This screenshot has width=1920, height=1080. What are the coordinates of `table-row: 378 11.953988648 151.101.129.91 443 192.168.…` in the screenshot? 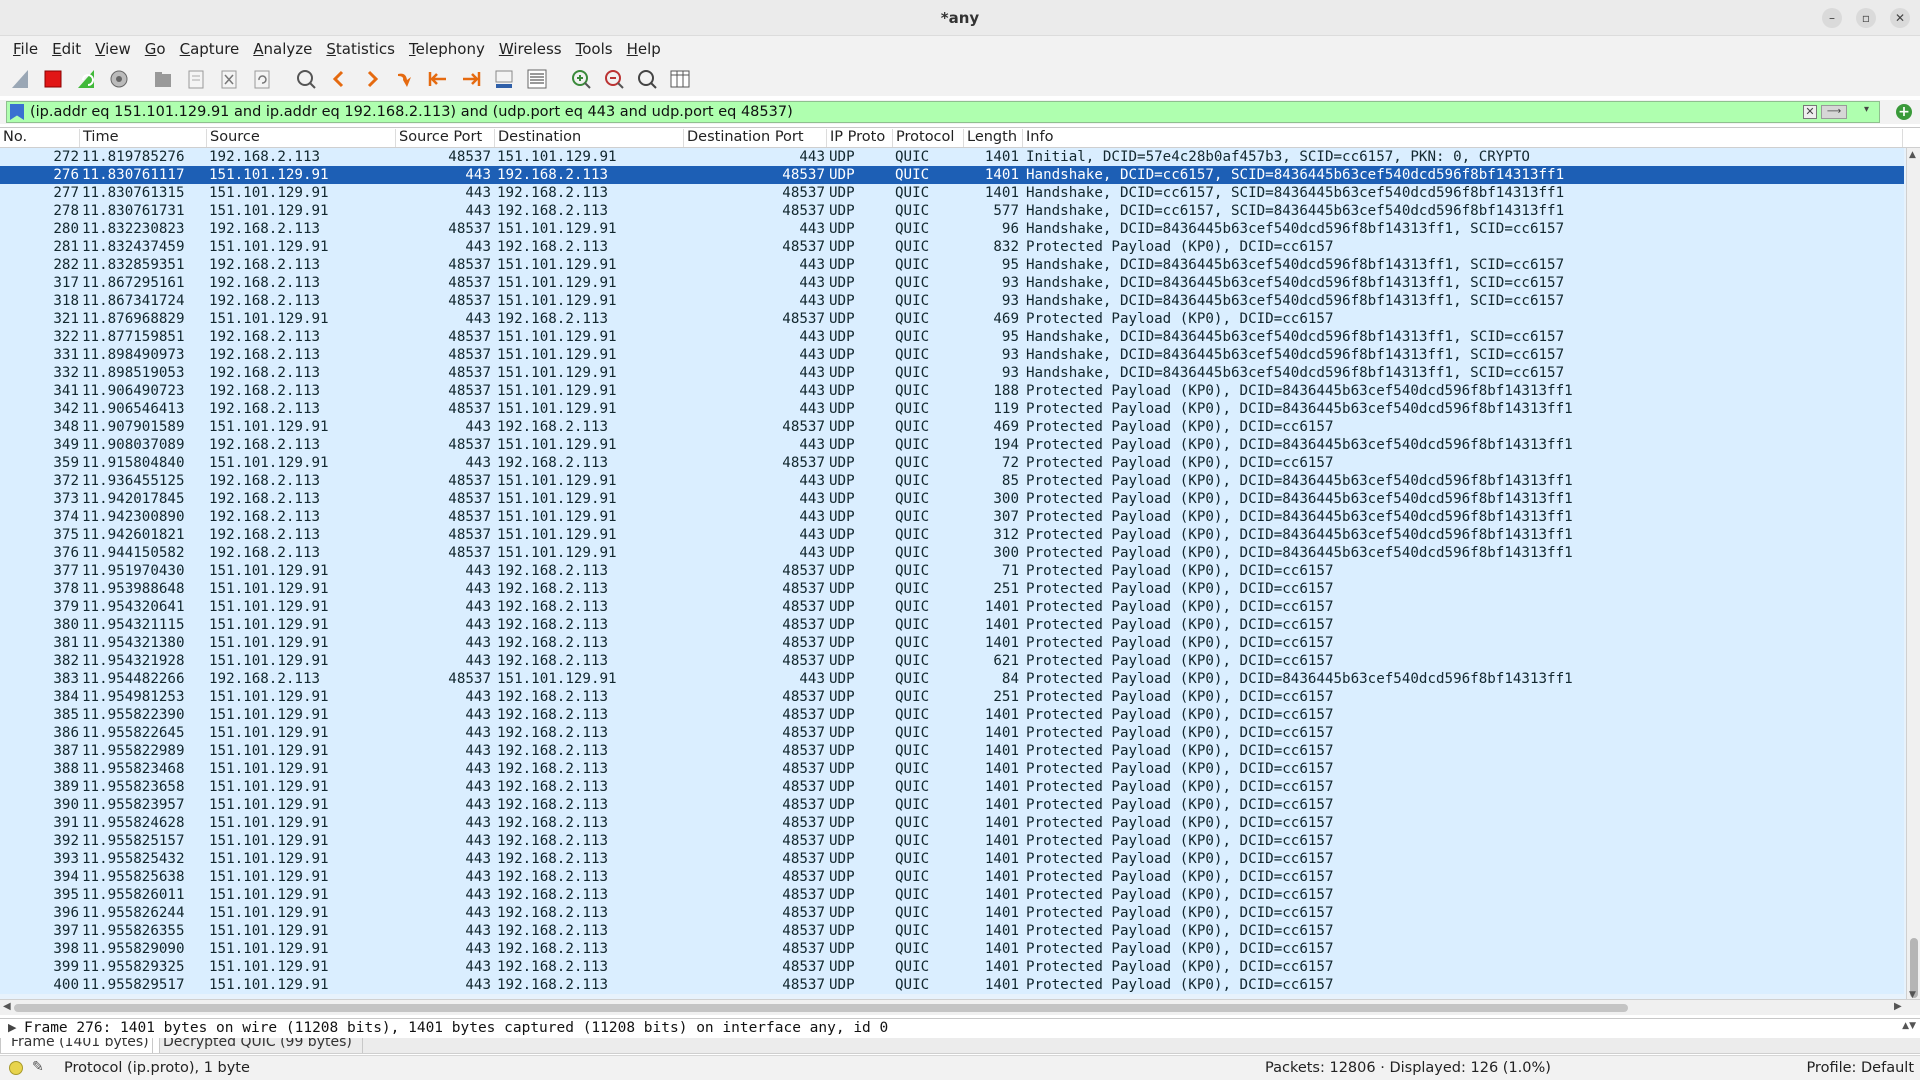 It's located at (952, 589).